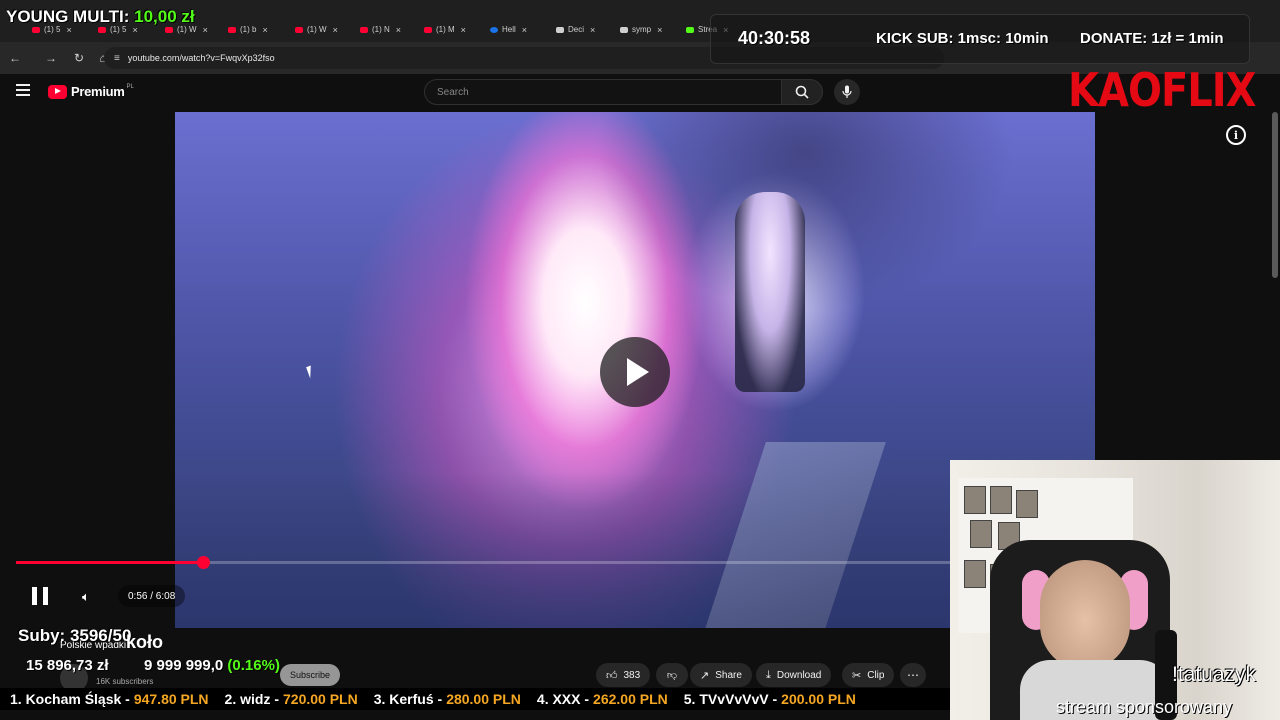 The width and height of the screenshot is (1280, 720). I want to click on tab-label: symp, so click(642, 29).